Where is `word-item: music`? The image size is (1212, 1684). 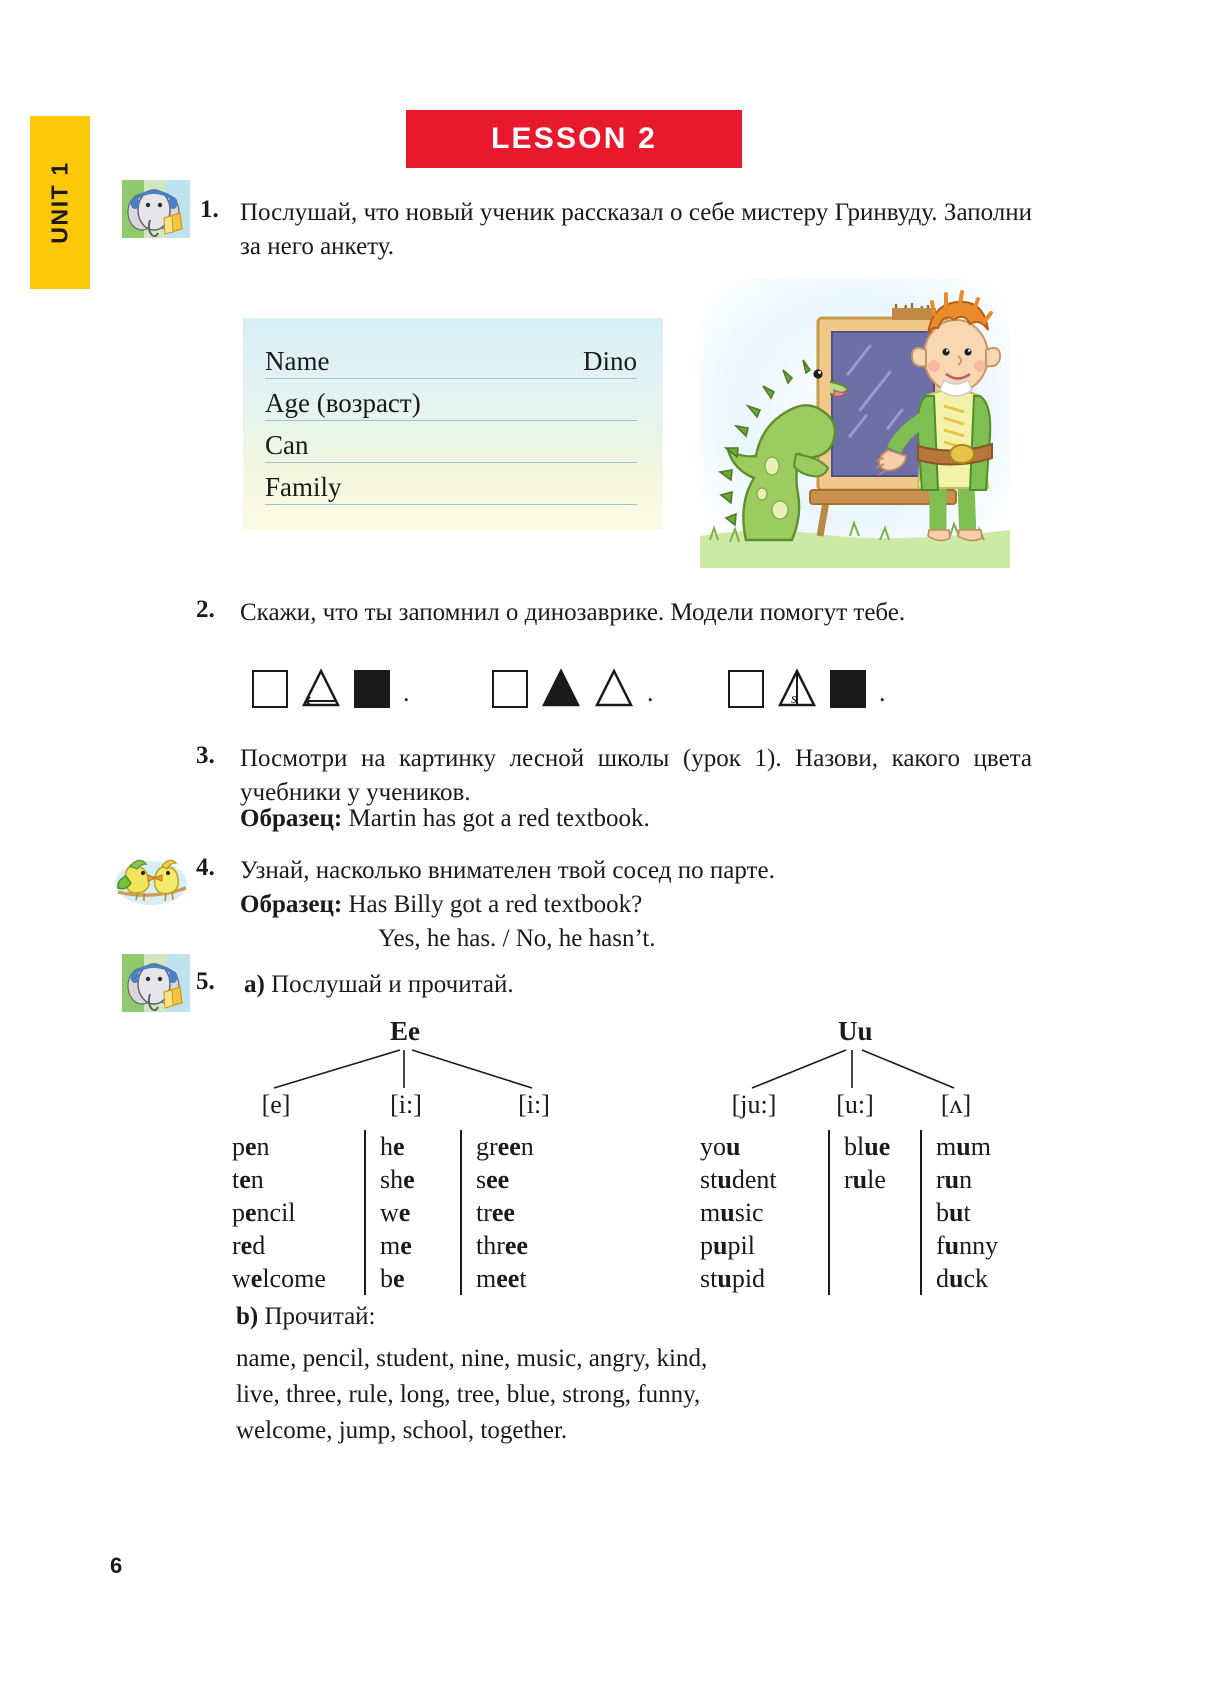 word-item: music is located at coordinates (732, 1213).